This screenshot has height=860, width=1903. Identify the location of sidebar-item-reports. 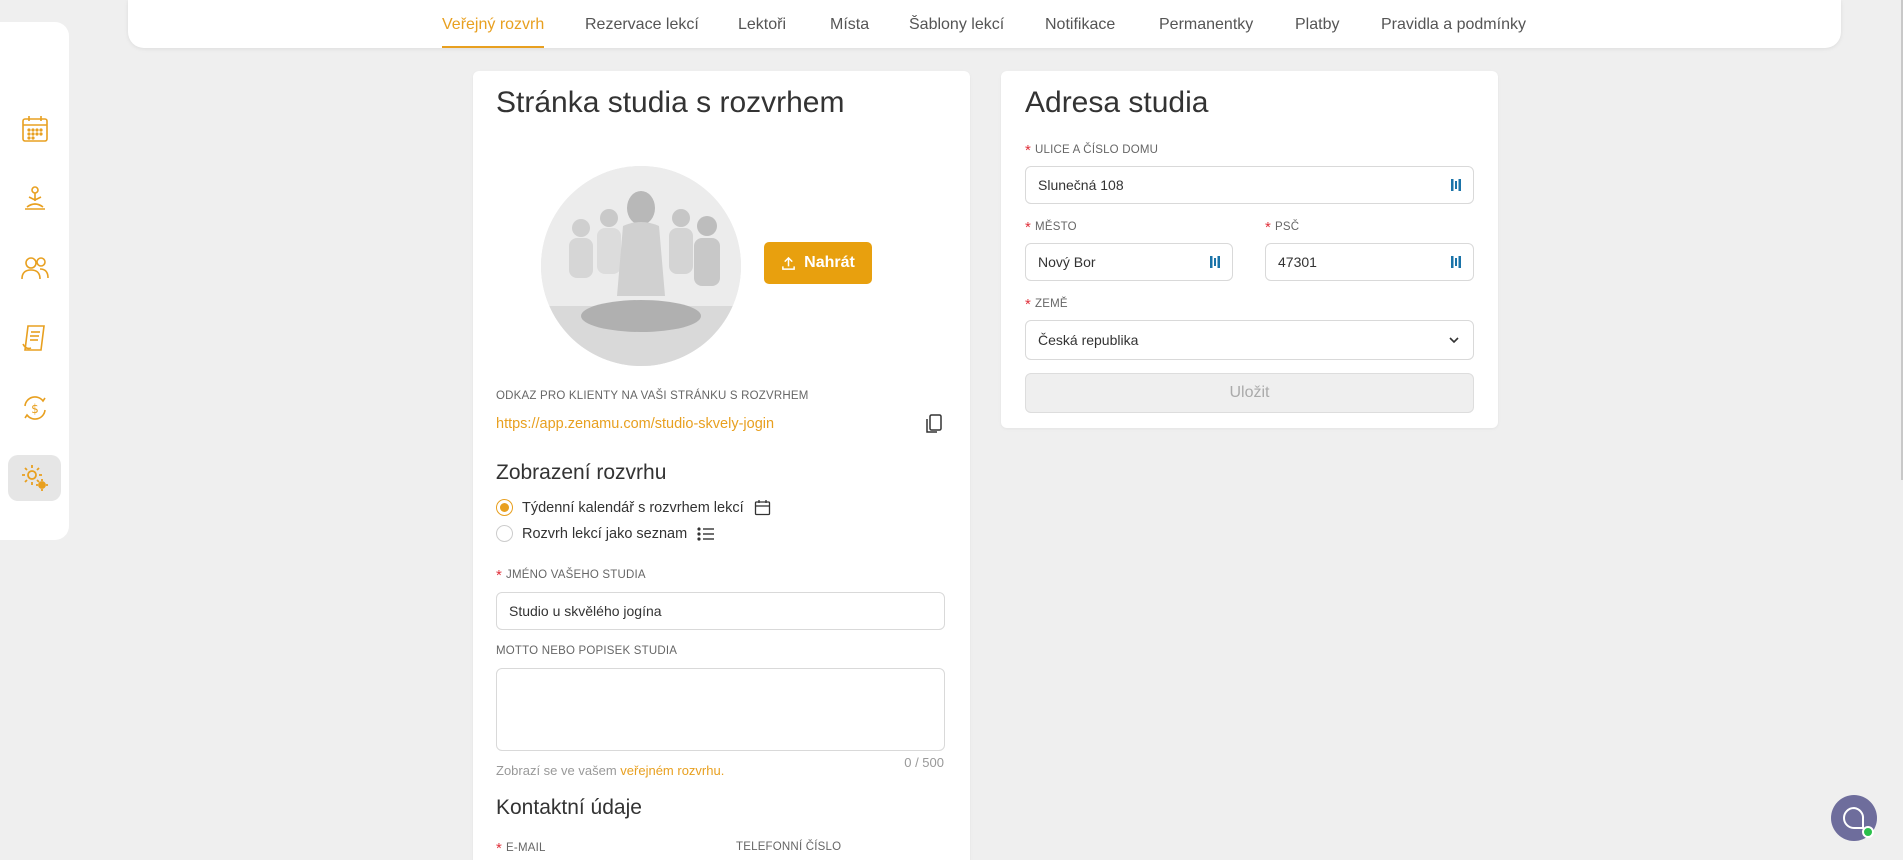
(34, 338).